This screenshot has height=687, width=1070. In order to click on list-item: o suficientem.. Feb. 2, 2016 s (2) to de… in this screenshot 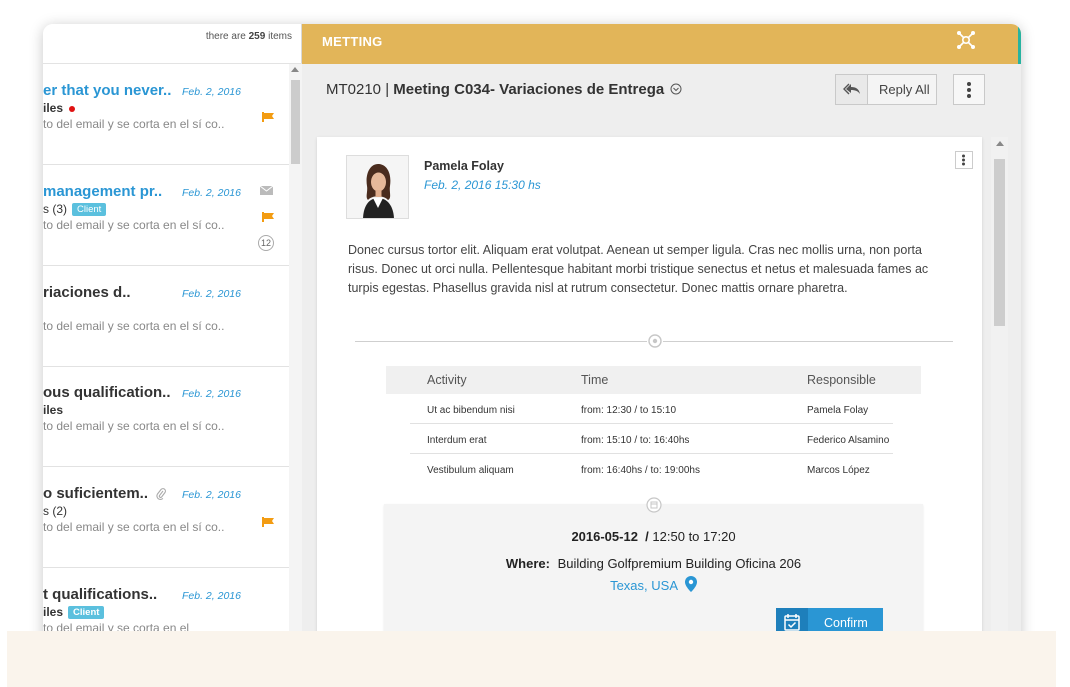, I will do `click(166, 517)`.